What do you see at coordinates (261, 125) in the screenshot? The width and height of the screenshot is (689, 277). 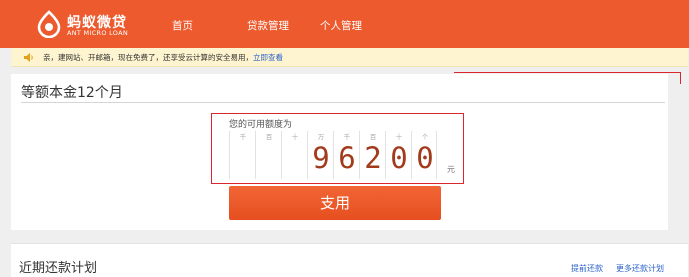 I see `quota-label: 您的可用额度为` at bounding box center [261, 125].